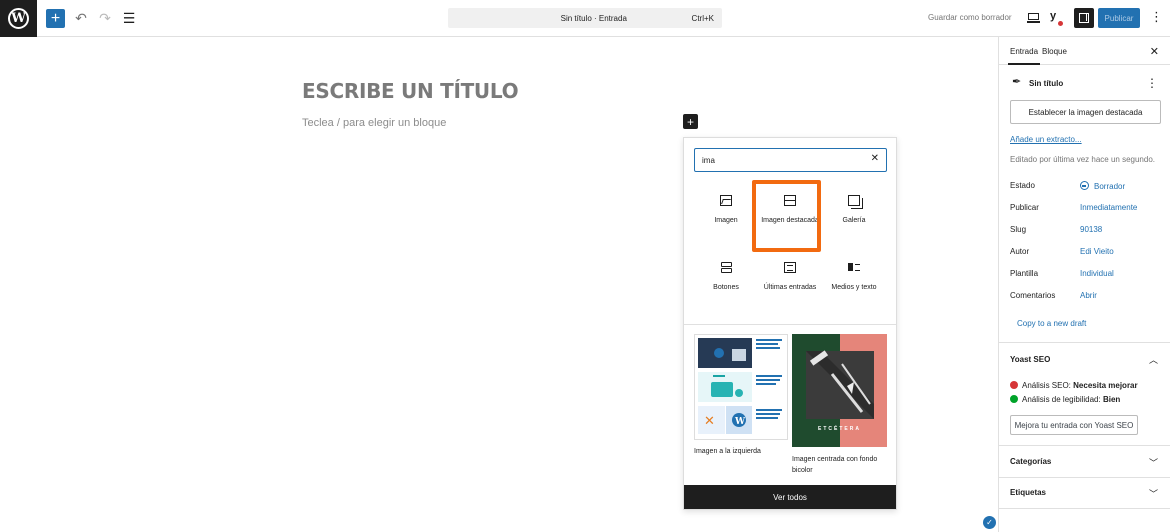 This screenshot has height=532, width=1170. What do you see at coordinates (1033, 295) in the screenshot?
I see `comments-label: Comentarios` at bounding box center [1033, 295].